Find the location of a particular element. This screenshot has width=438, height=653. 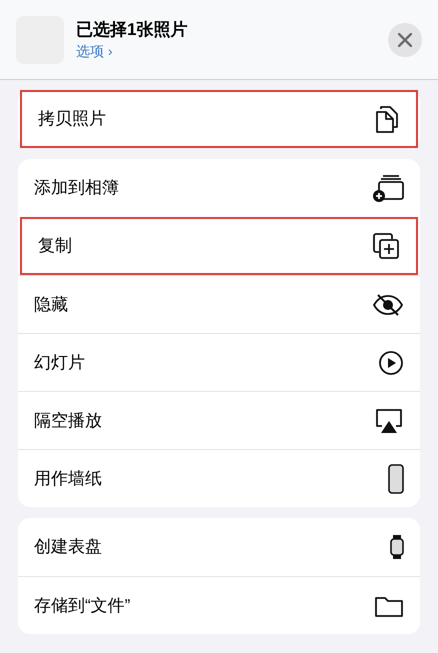

action-label: 复制 is located at coordinates (55, 246).